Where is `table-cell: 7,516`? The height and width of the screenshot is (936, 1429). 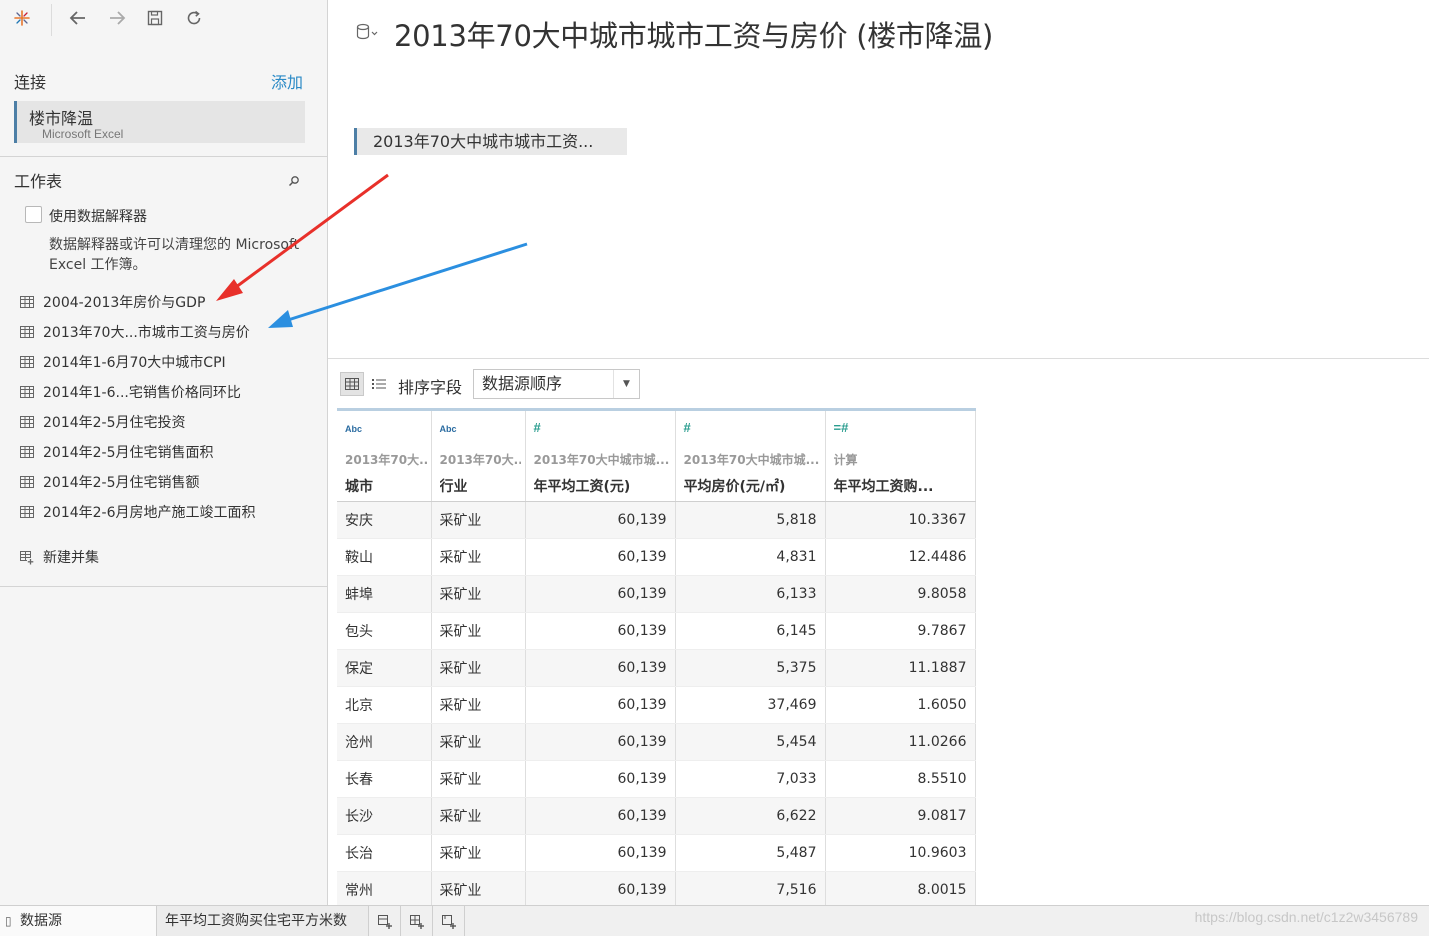
table-cell: 7,516 is located at coordinates (750, 890).